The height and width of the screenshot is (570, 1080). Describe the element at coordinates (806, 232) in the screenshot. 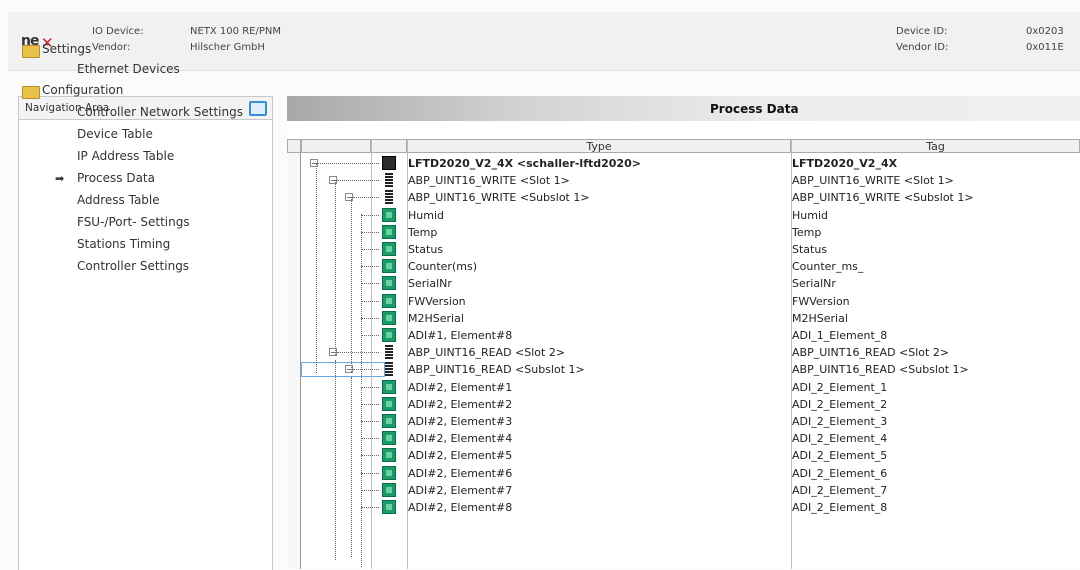

I see `tag-cell: Temp` at that location.